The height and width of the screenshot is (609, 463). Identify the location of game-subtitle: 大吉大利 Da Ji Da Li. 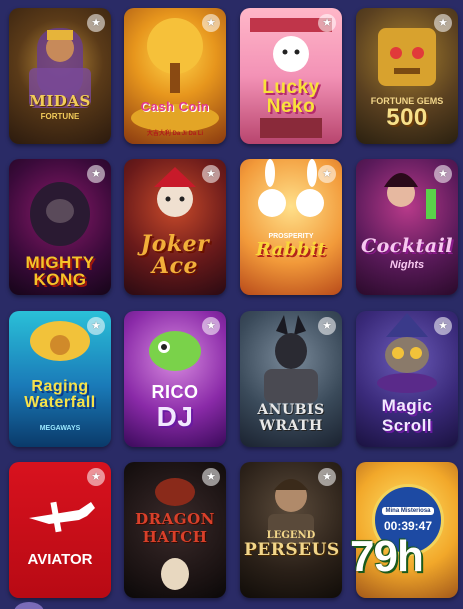
(175, 134).